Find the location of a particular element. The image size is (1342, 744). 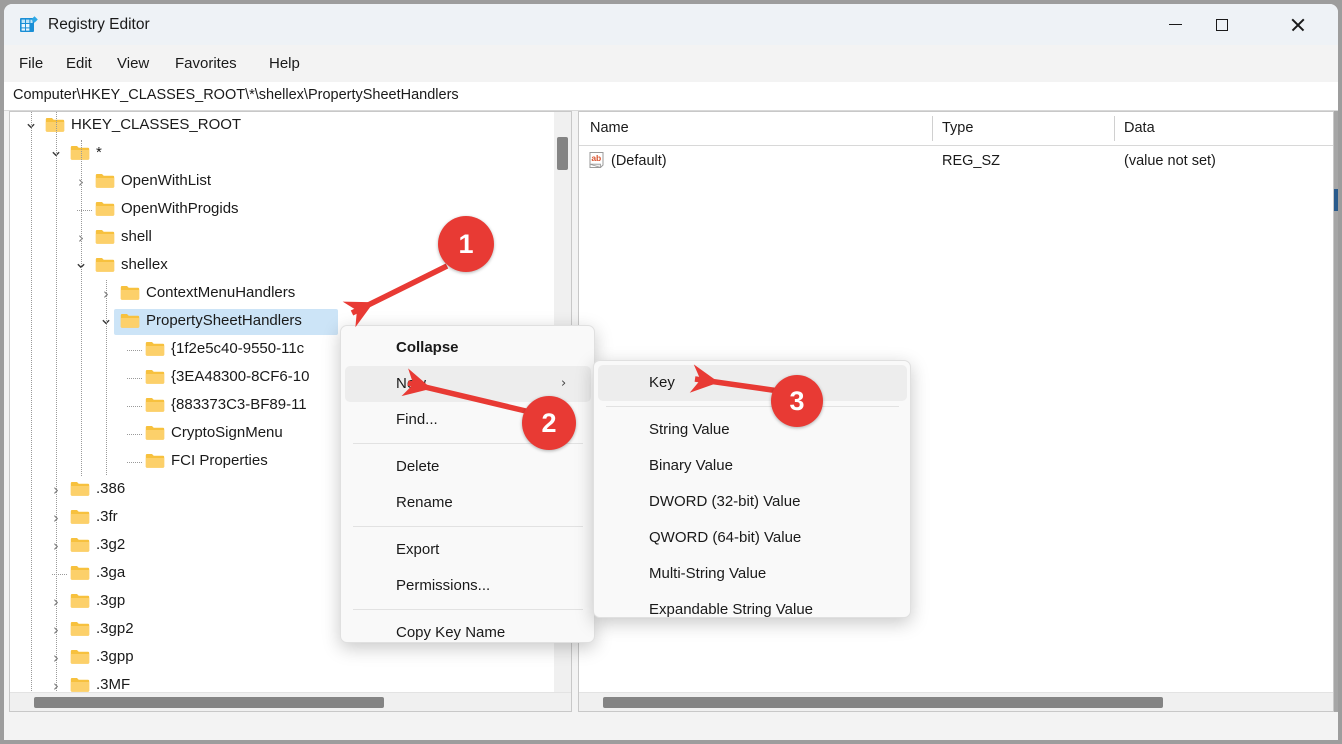

values-header: Name Type Data is located at coordinates (956, 129).